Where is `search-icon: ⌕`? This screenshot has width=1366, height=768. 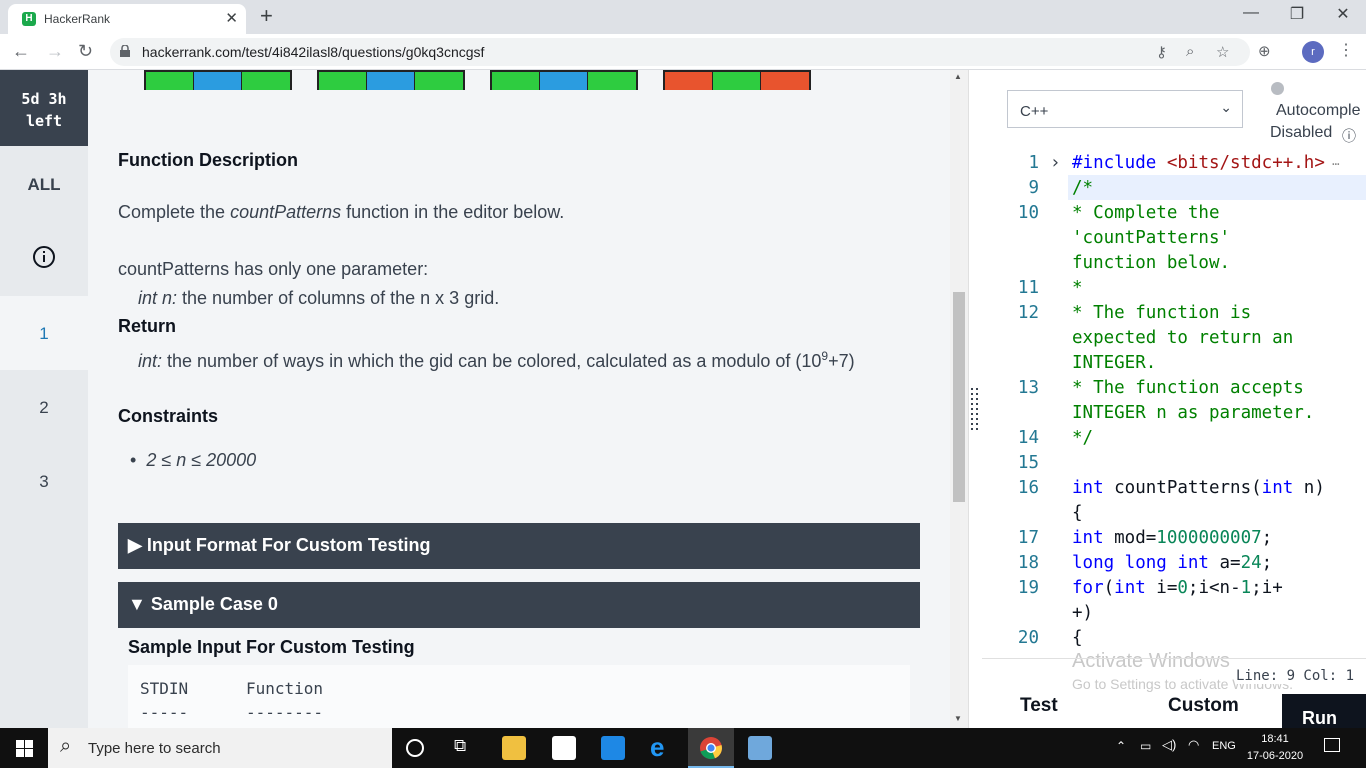
search-icon: ⌕ is located at coordinates (66, 746).